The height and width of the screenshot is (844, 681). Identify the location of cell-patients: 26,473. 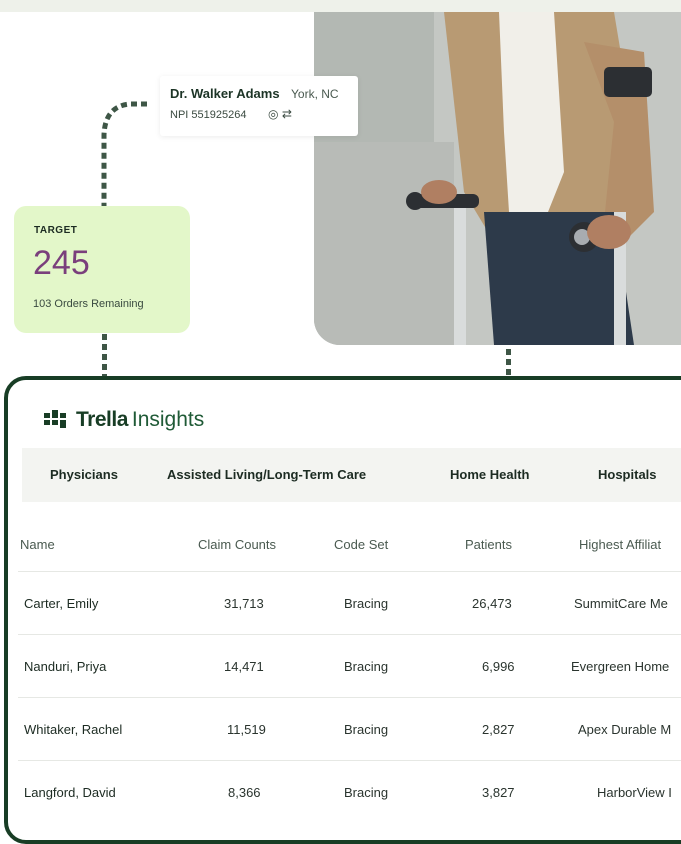
(492, 603).